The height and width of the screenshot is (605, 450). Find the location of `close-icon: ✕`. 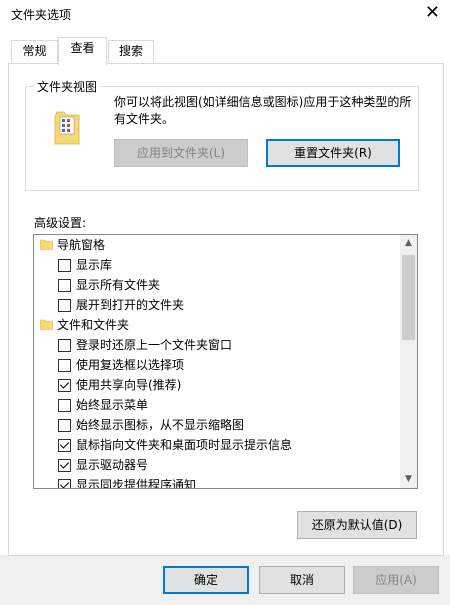

close-icon: ✕ is located at coordinates (432, 13).